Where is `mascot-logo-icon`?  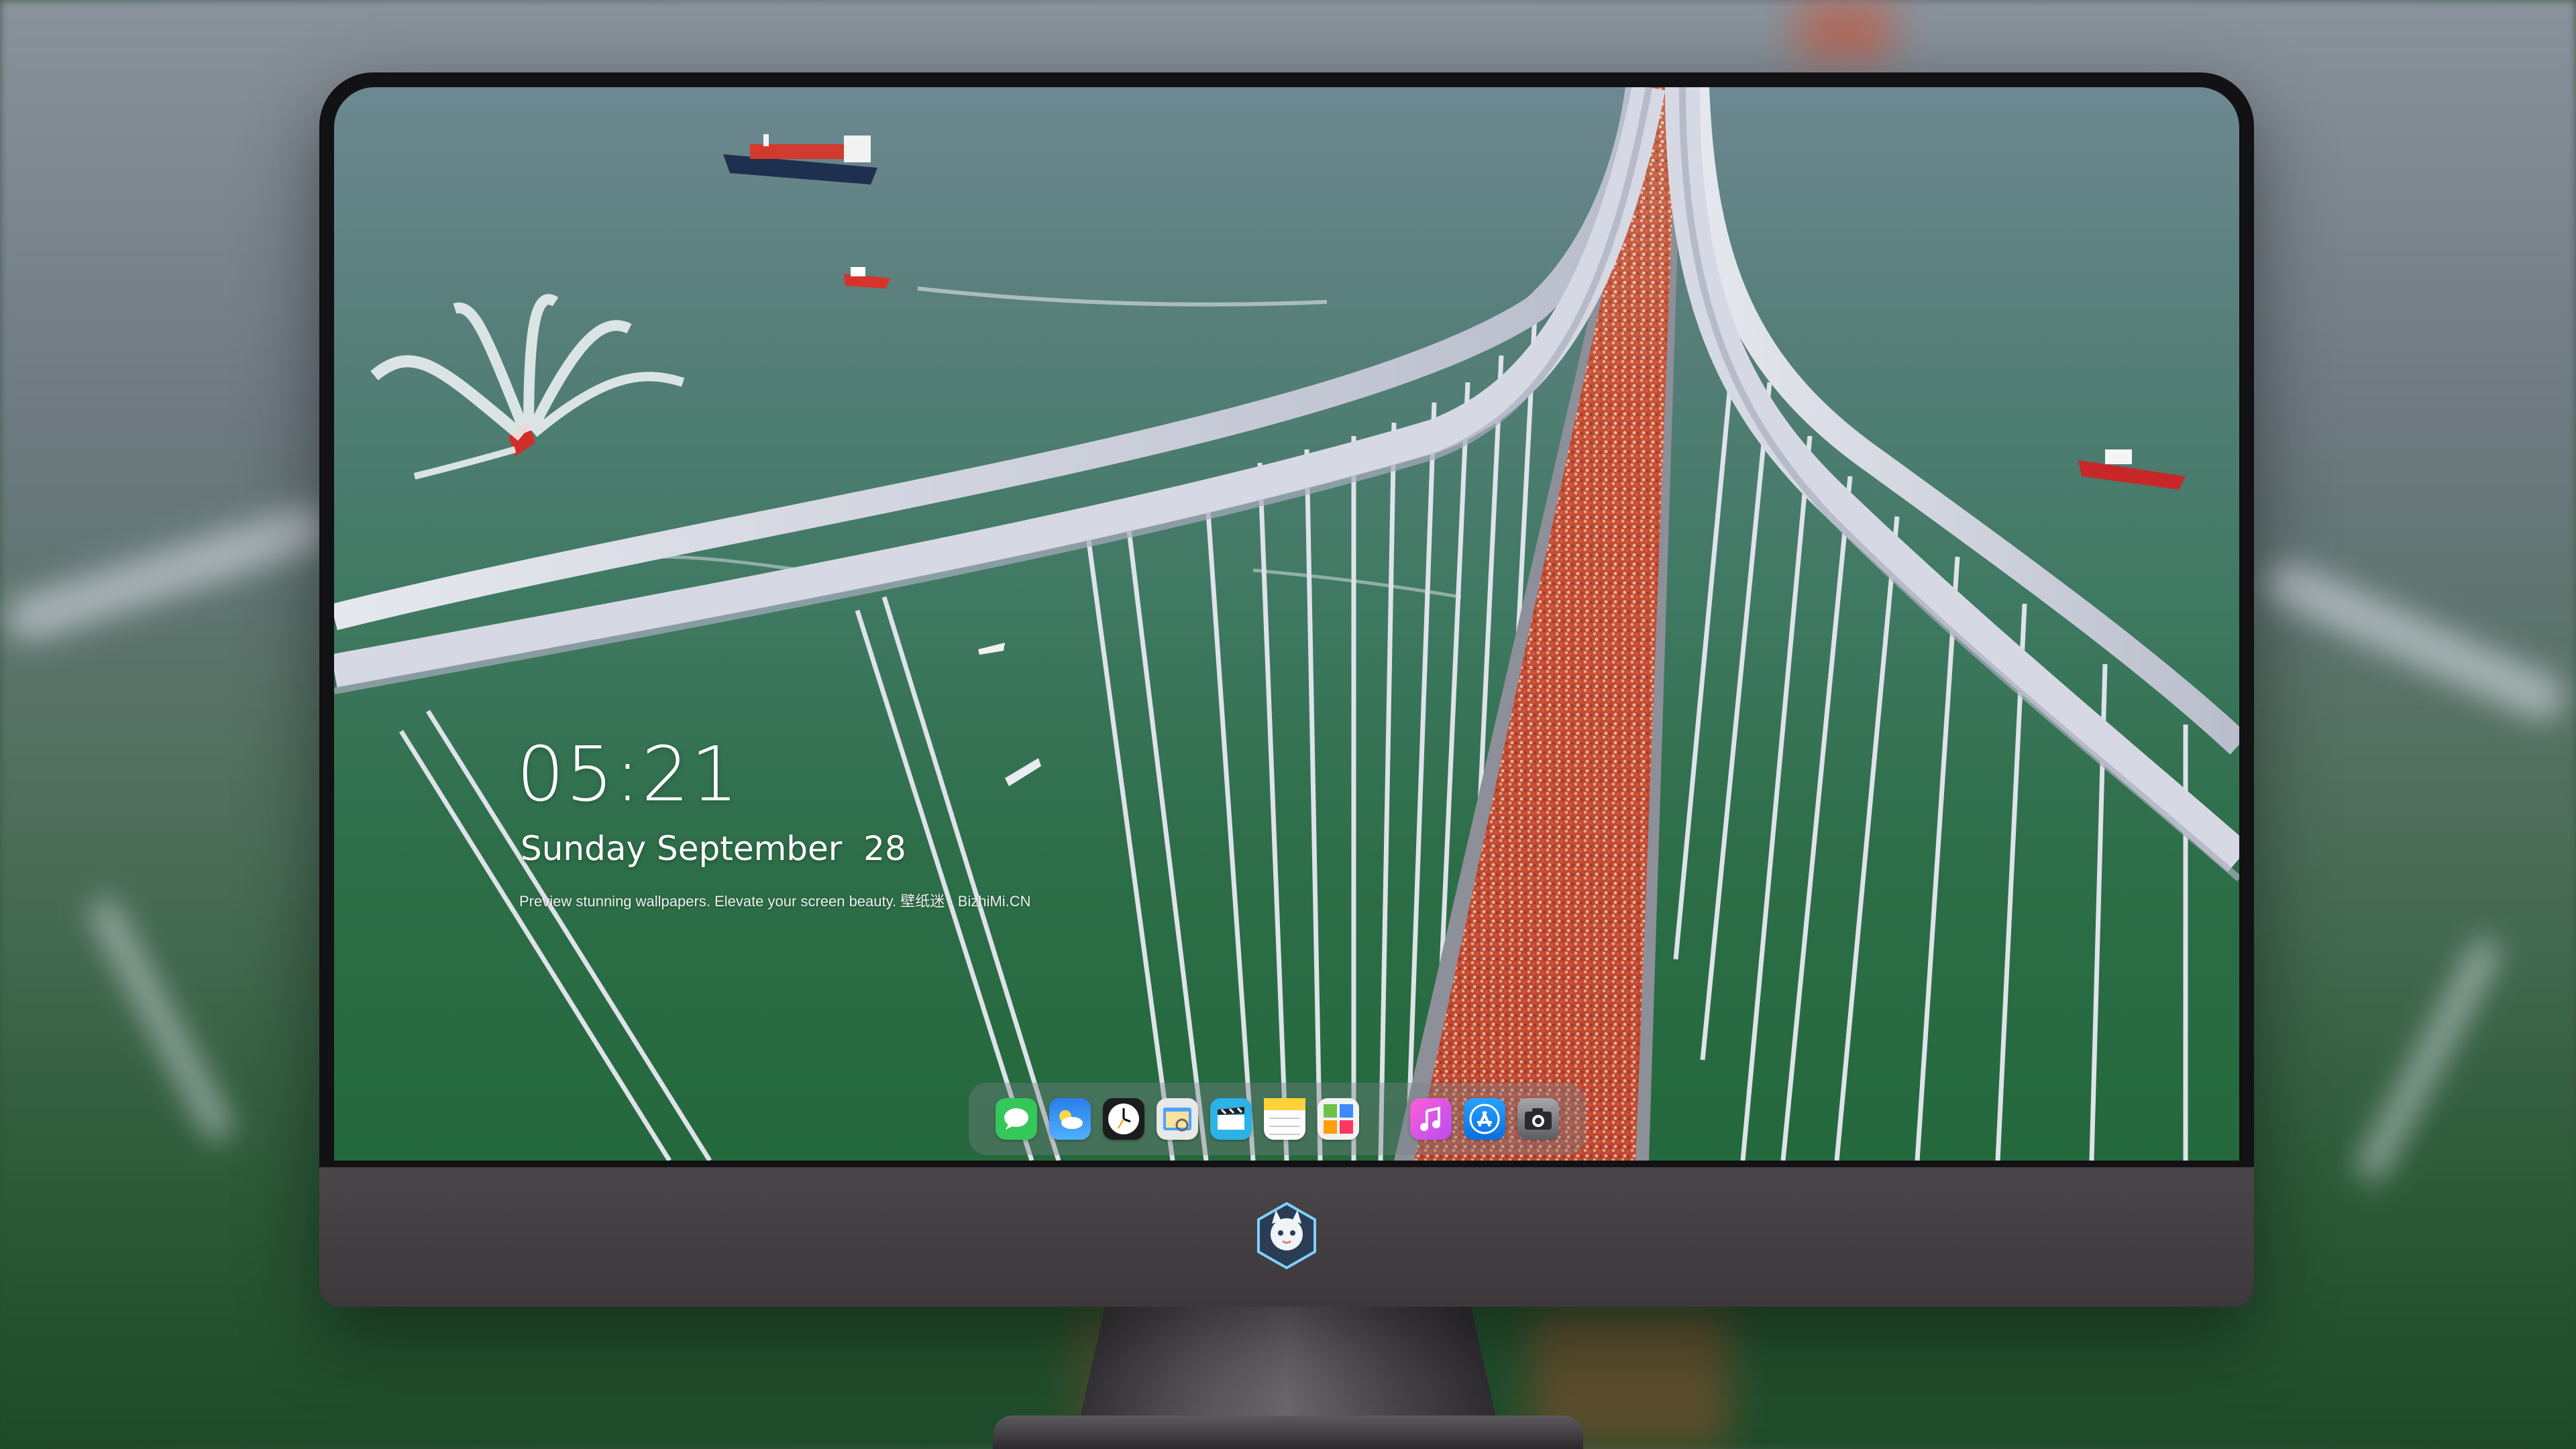
mascot-logo-icon is located at coordinates (1286, 1235).